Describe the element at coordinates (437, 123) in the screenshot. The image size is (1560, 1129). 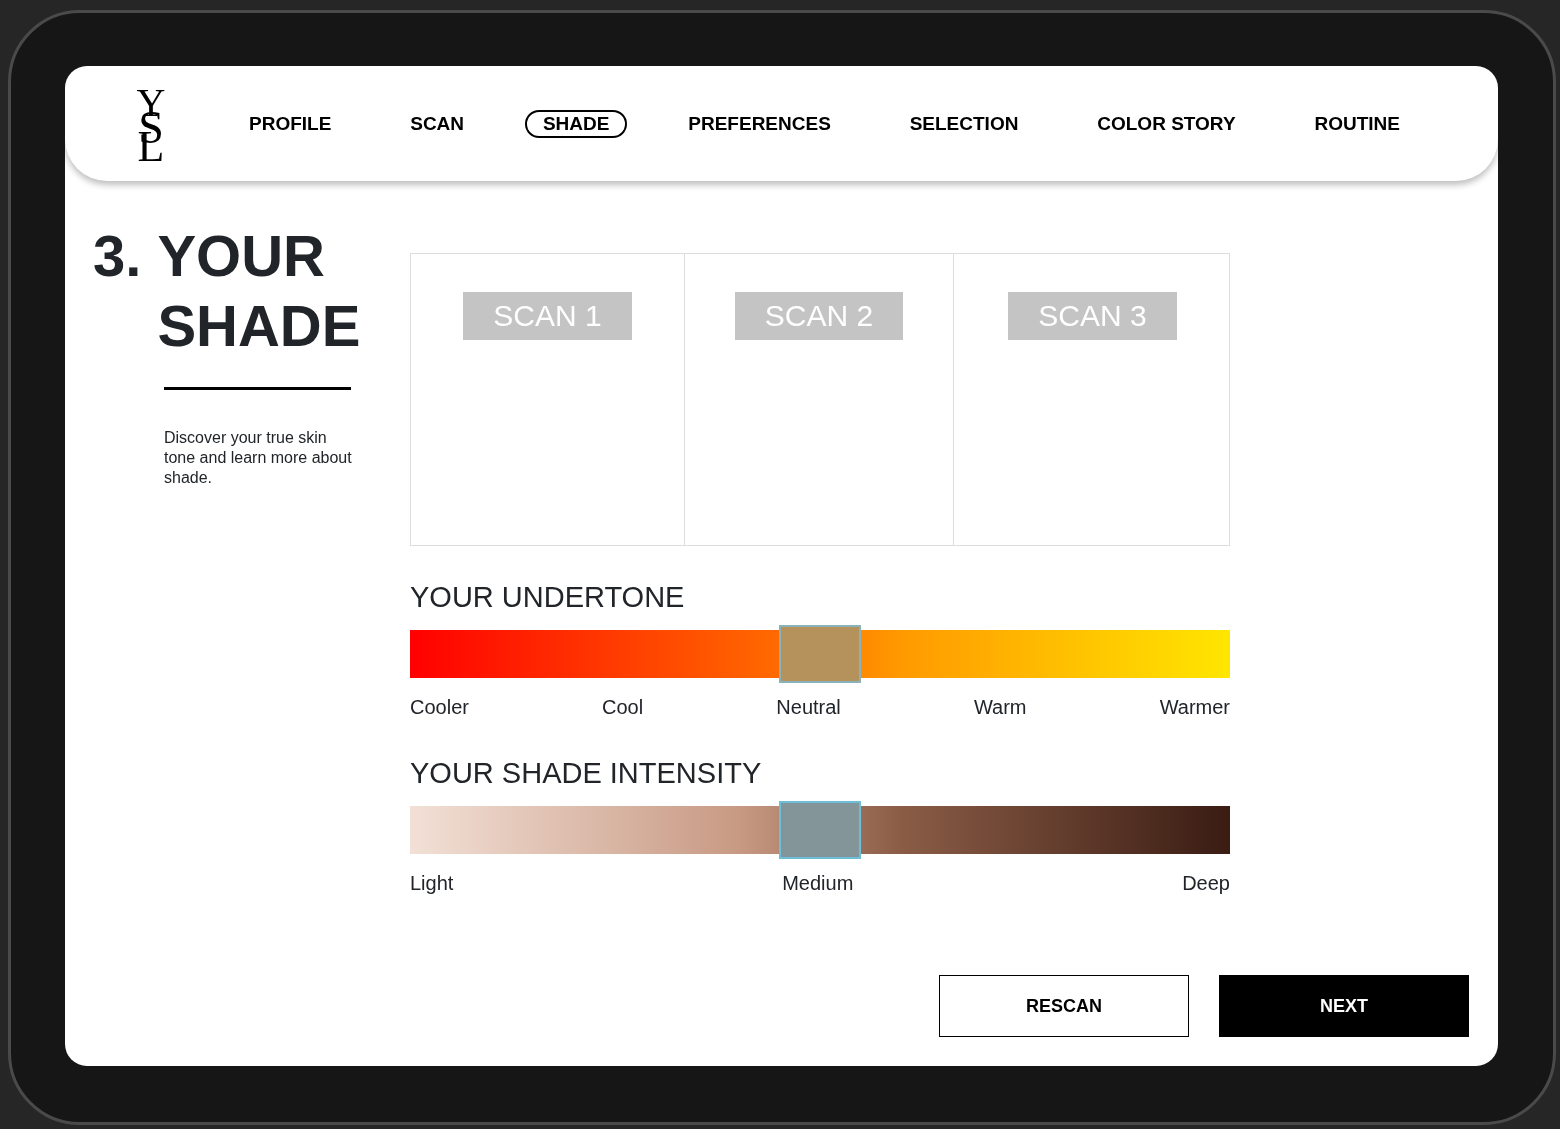
I see `nav-tab: SCAN` at that location.